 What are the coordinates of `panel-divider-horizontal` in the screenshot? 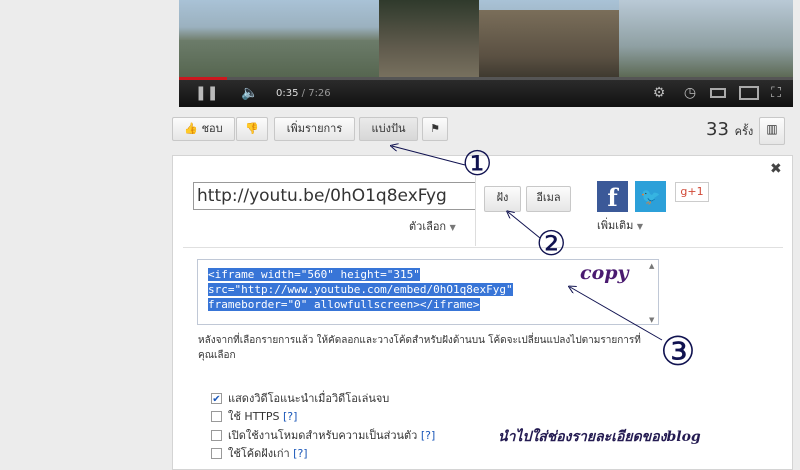 It's located at (483, 247).